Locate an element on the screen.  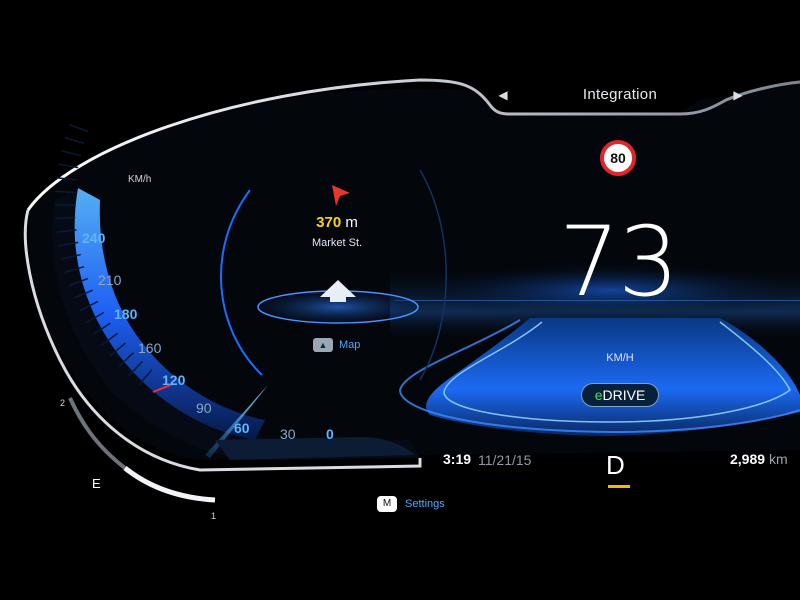
nav-street: Market St. is located at coordinates (337, 243).